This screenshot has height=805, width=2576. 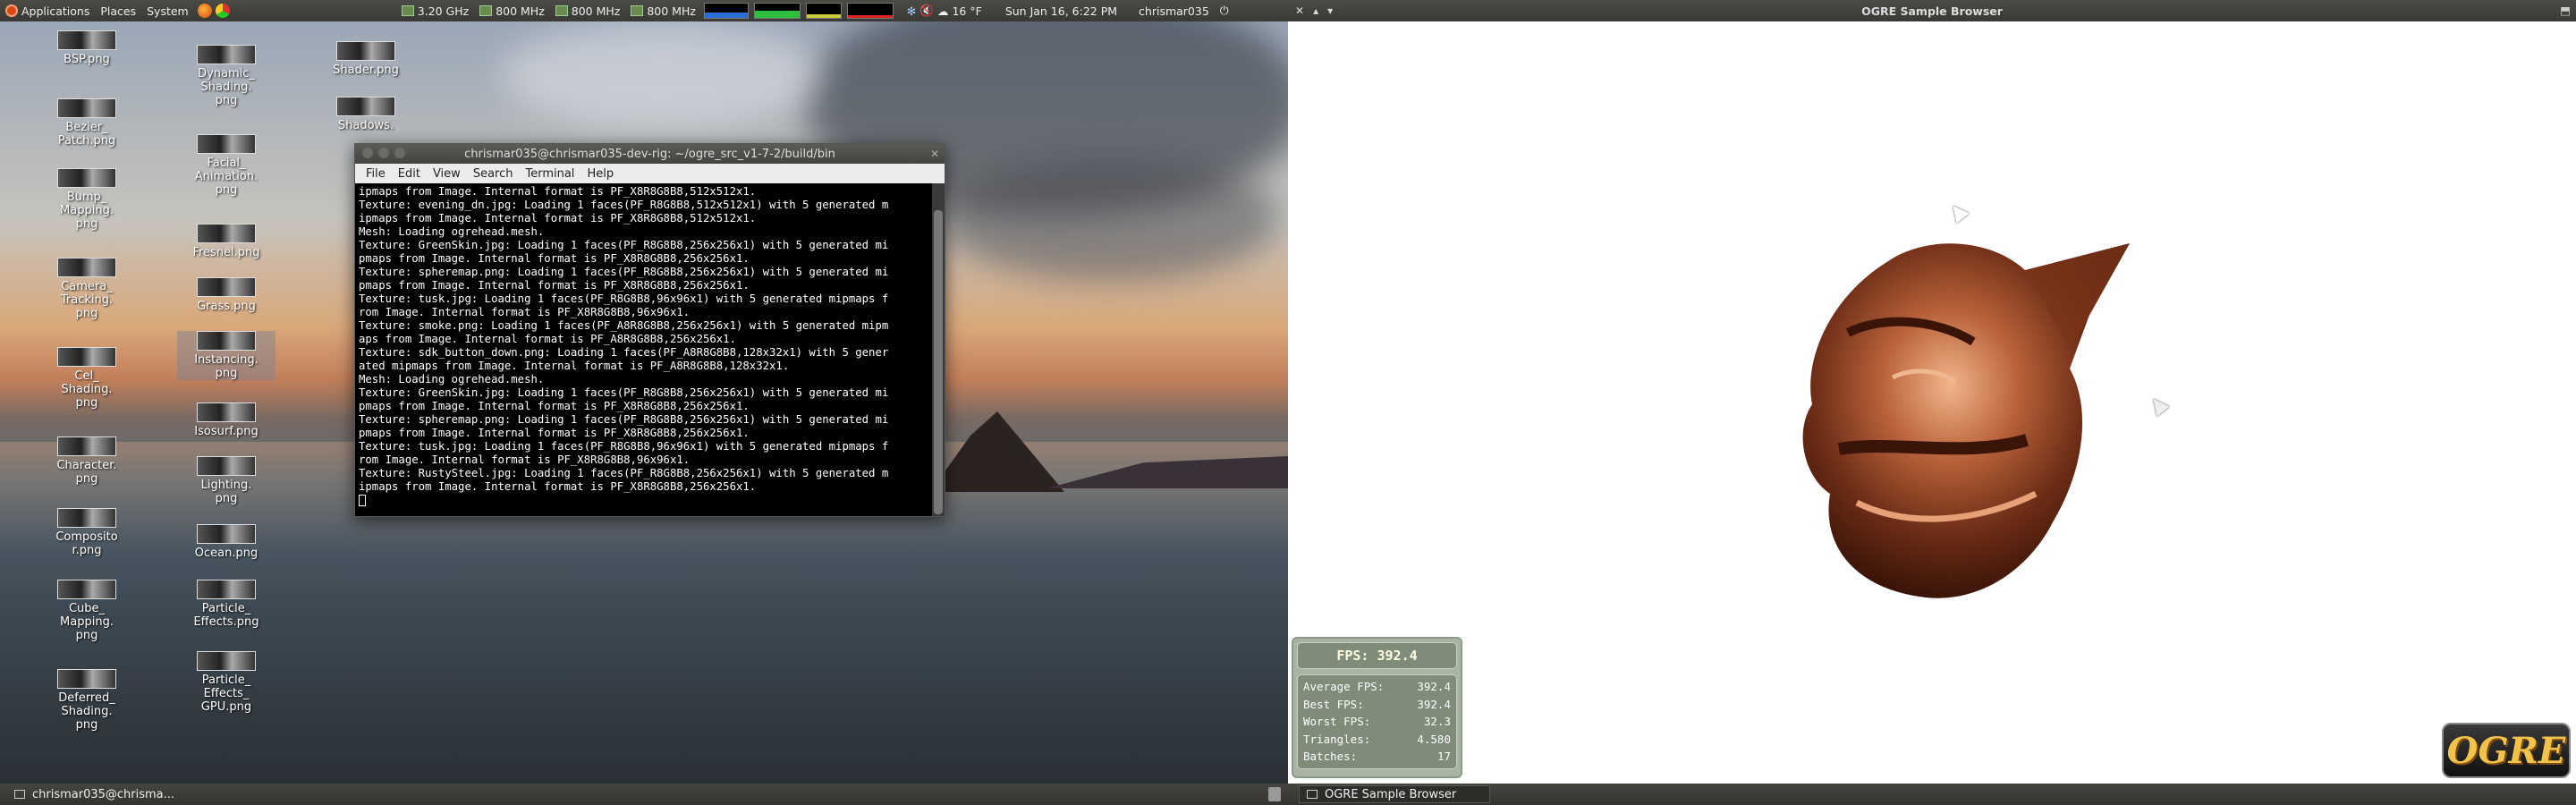 I want to click on desktop-icon-instancing: Instancing. png, so click(x=226, y=355).